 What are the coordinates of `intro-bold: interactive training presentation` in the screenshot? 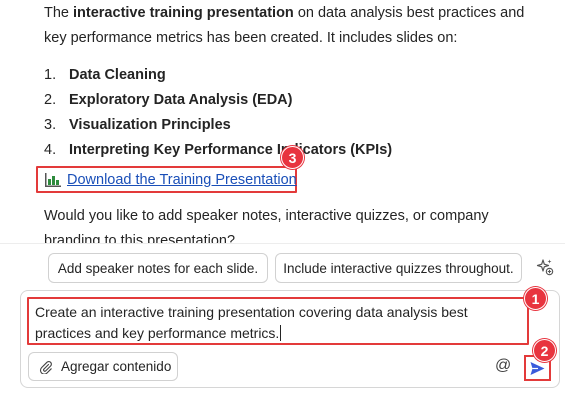 It's located at (183, 13).